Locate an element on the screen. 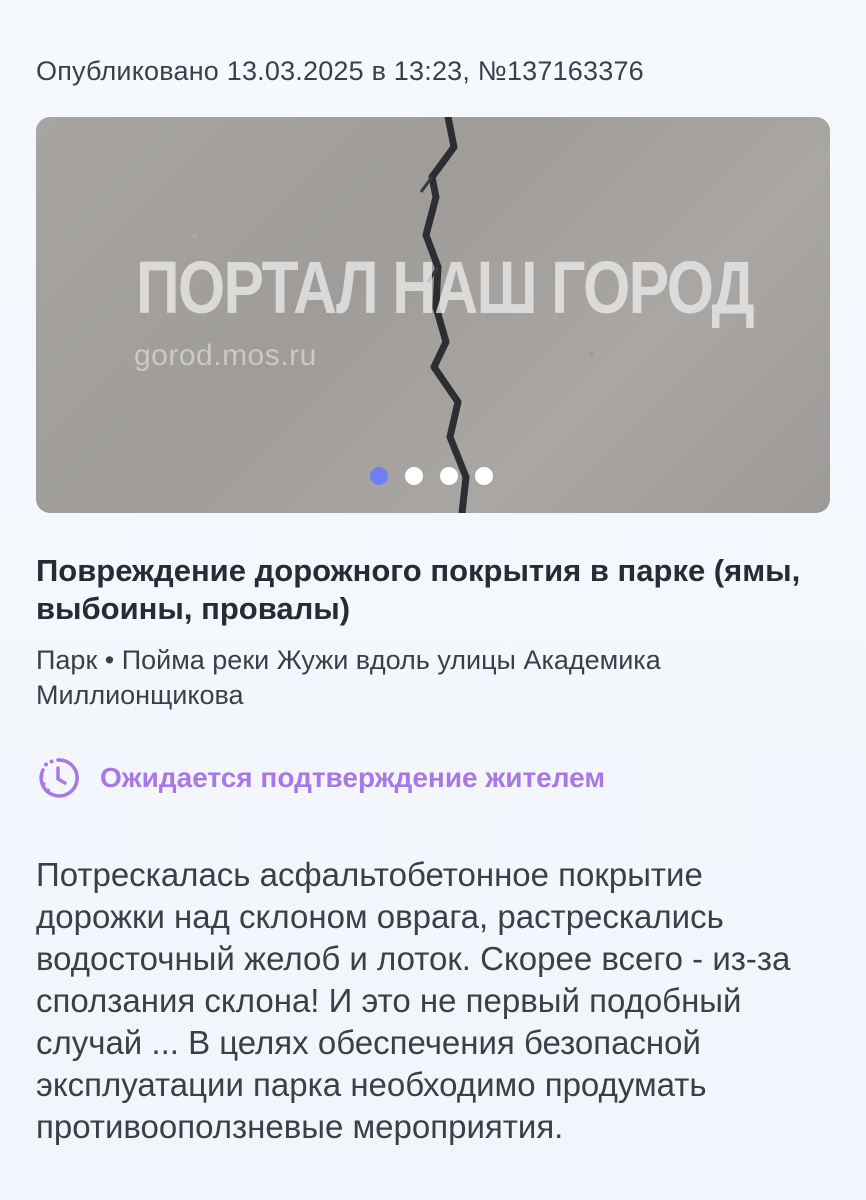 The image size is (866, 1200). watermark-url: gorod.mos.ru is located at coordinates (225, 355).